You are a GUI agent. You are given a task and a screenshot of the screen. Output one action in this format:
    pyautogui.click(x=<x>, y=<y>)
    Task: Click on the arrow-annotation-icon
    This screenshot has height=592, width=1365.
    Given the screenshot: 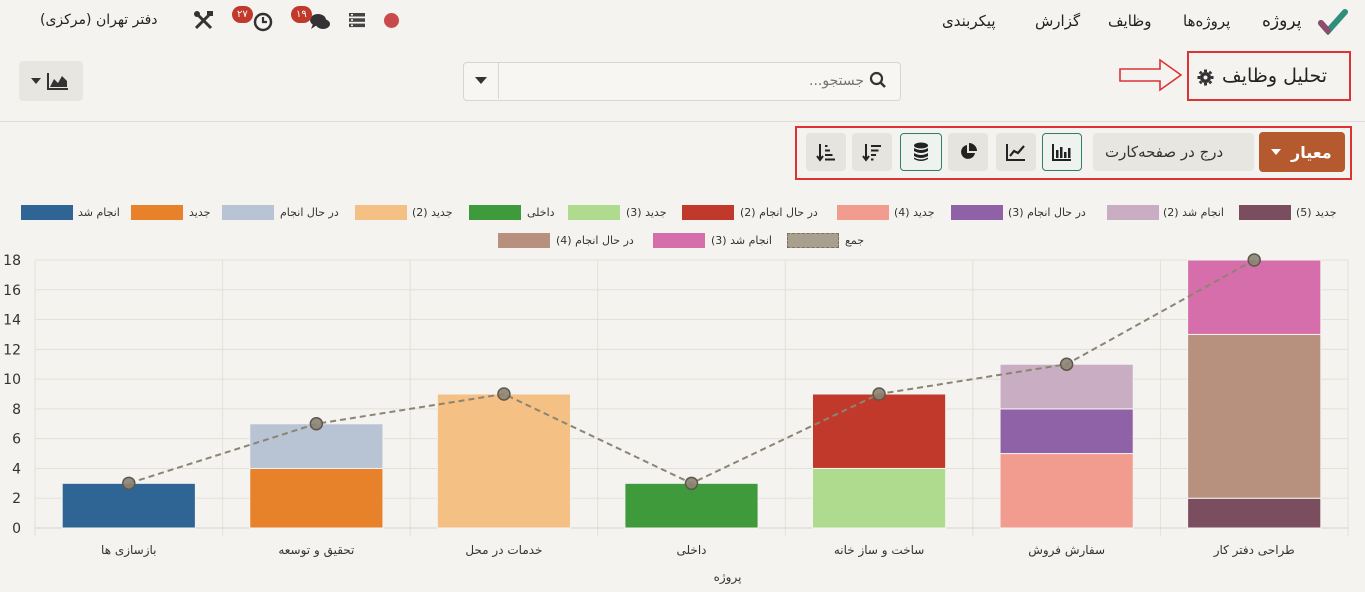 What is the action you would take?
    pyautogui.click(x=1151, y=75)
    